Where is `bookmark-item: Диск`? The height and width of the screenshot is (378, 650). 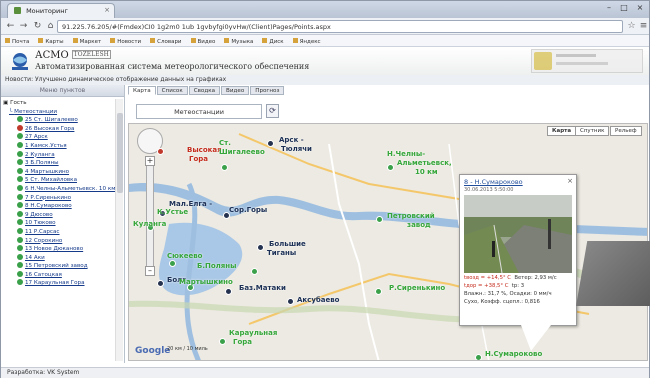 bookmark-item: Диск is located at coordinates (273, 41).